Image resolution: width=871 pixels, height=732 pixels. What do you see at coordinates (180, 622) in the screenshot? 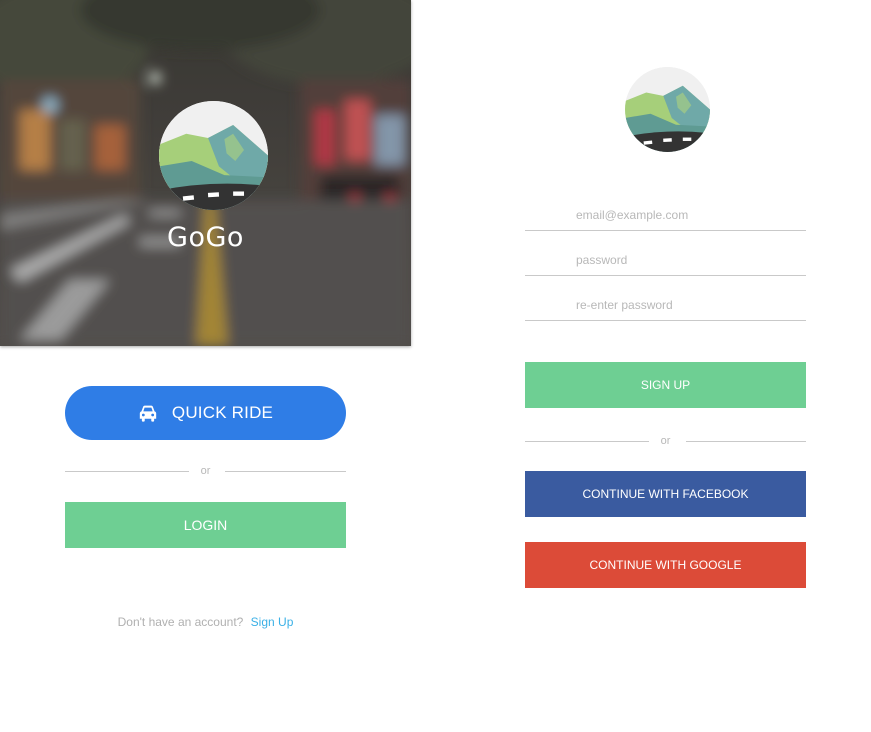
I see `no-account-text: Don't have an account?` at bounding box center [180, 622].